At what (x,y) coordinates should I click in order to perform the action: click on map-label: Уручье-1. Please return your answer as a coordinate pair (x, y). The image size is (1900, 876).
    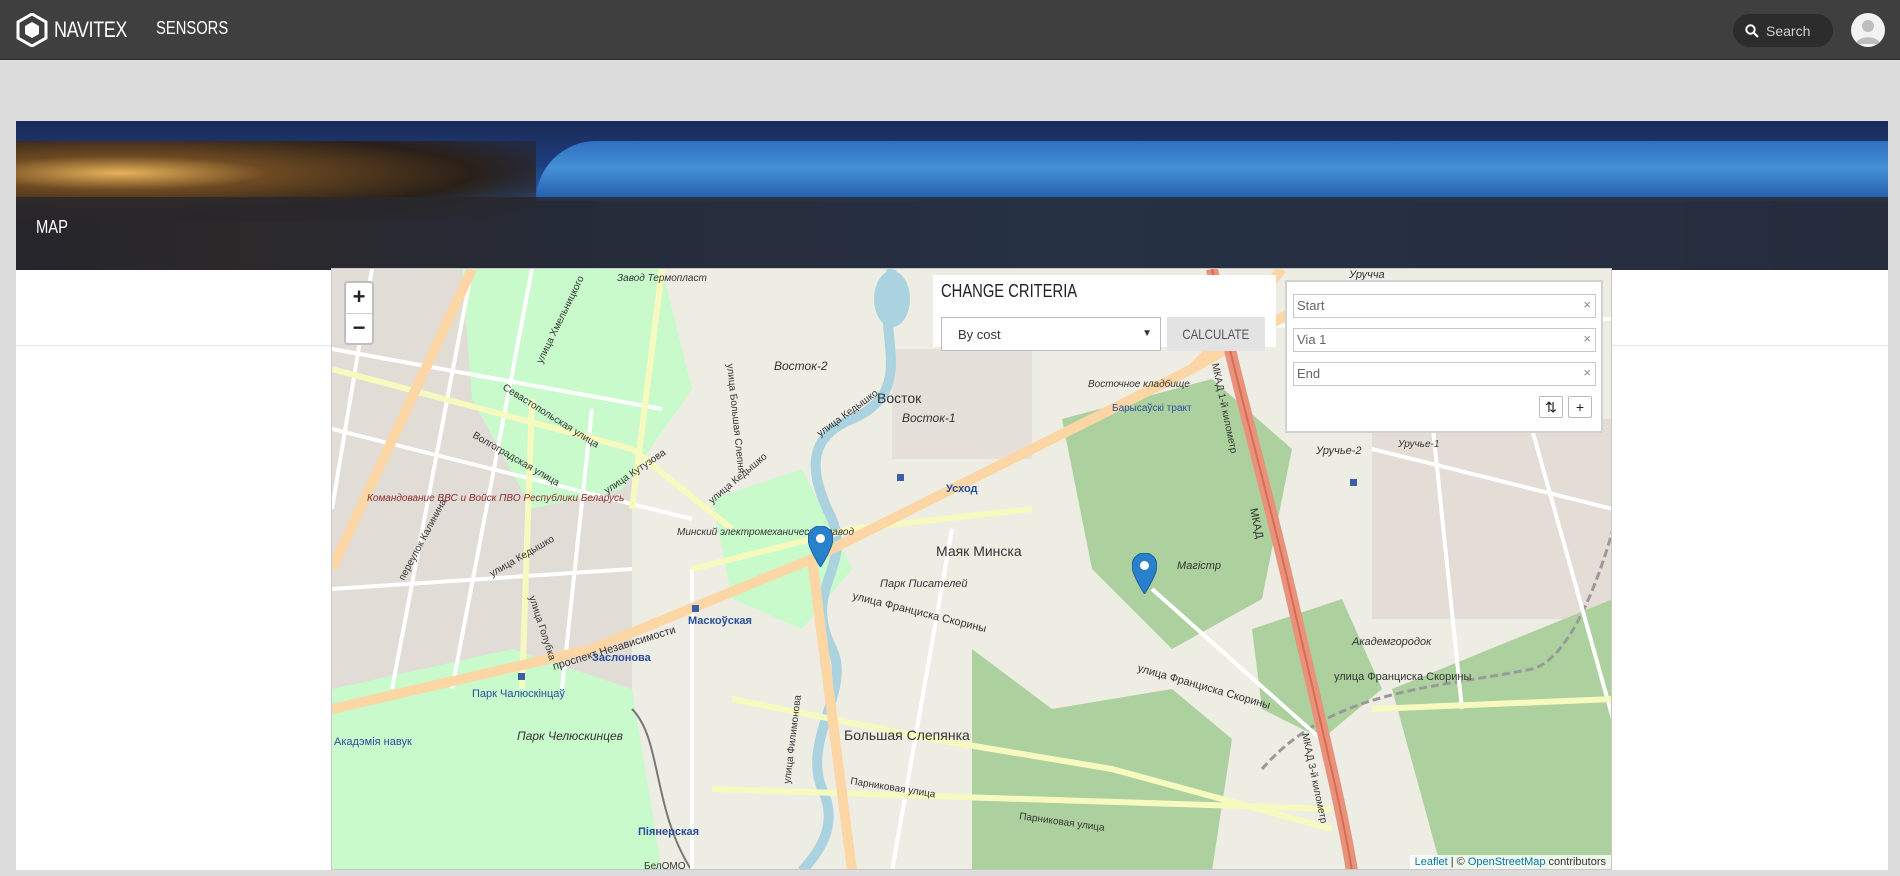
    Looking at the image, I should click on (1418, 444).